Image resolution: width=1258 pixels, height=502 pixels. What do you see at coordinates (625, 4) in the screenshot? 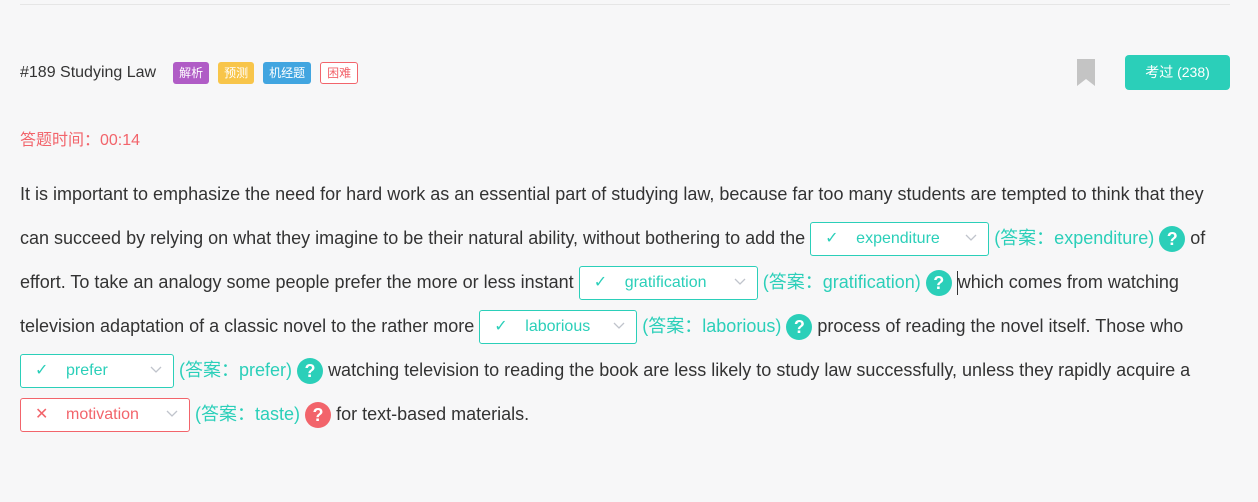
I see `top-divider` at bounding box center [625, 4].